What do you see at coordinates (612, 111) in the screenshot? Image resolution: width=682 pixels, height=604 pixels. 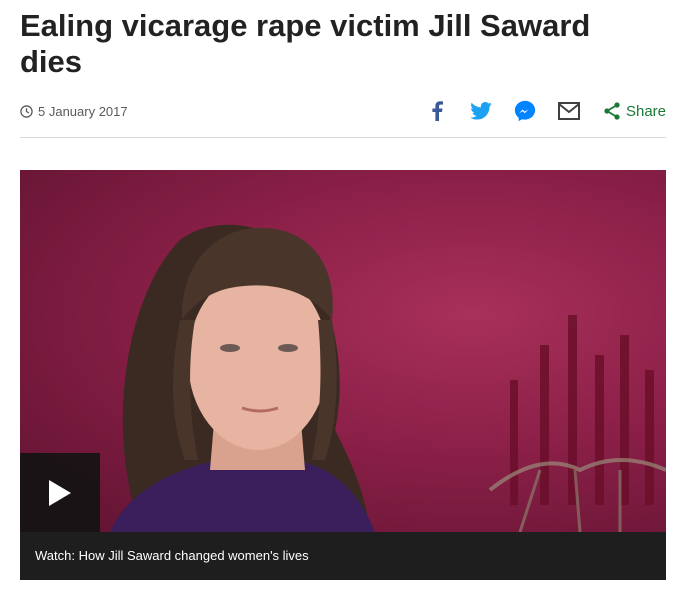 I see `share-icon` at bounding box center [612, 111].